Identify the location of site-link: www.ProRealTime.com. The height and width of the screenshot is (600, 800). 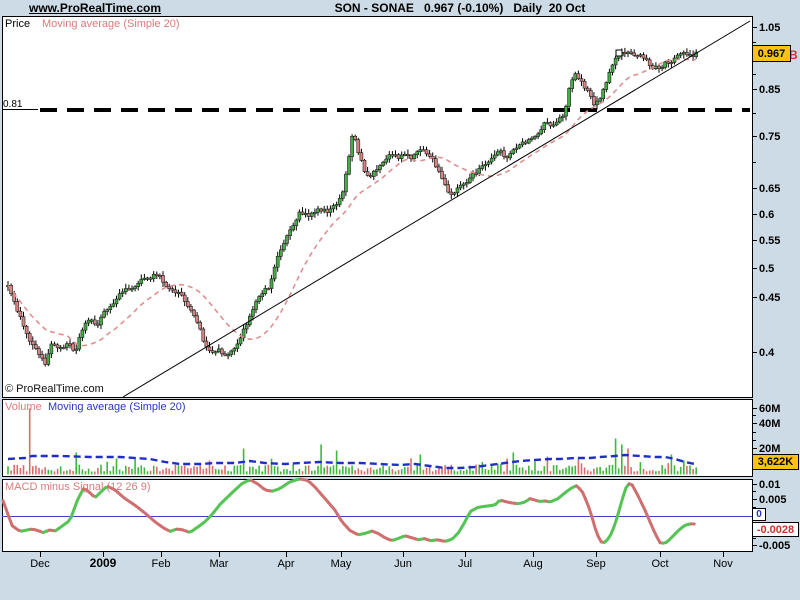
(95, 8).